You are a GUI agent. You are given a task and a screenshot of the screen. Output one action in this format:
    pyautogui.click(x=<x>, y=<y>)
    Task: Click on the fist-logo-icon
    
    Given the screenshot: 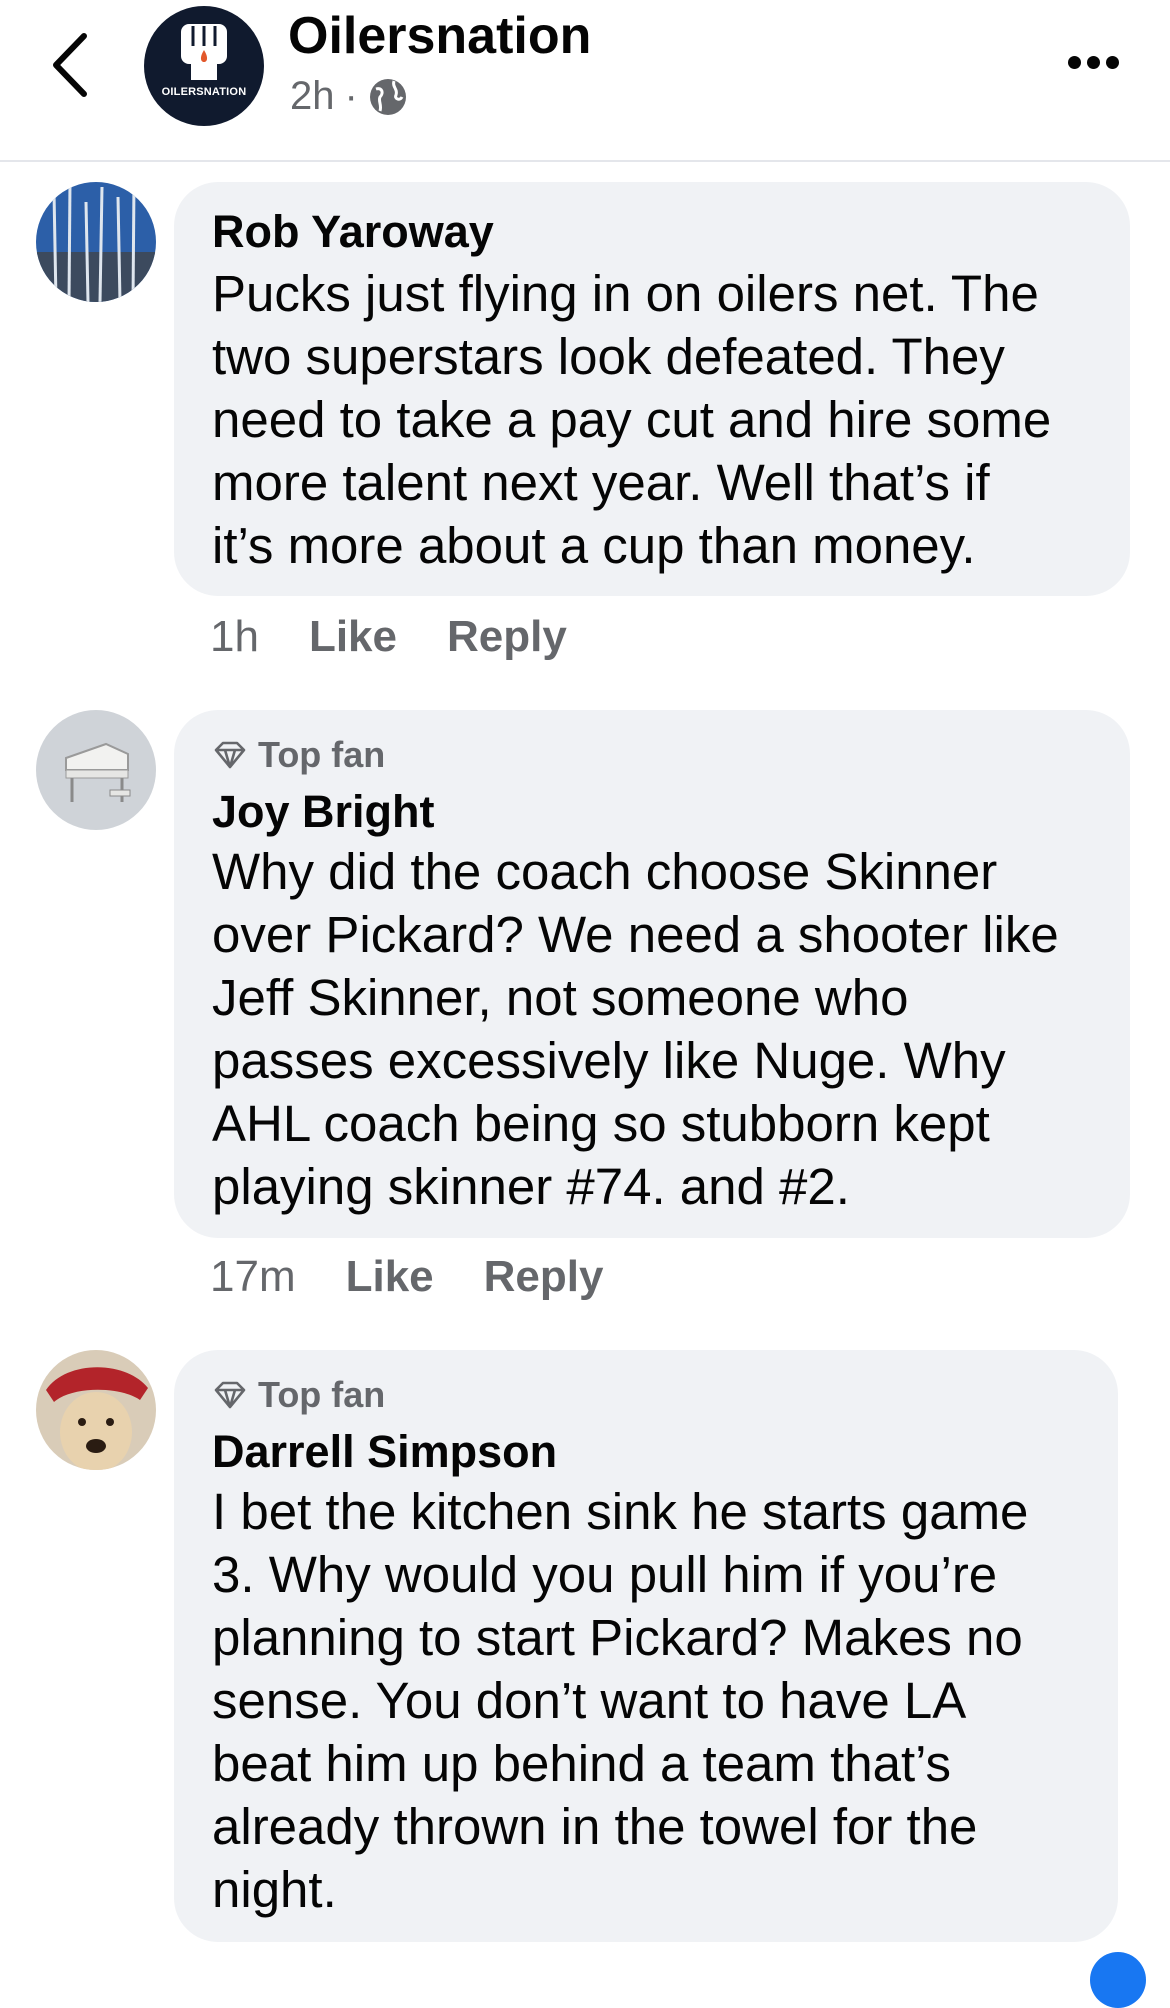 What is the action you would take?
    pyautogui.click(x=204, y=52)
    